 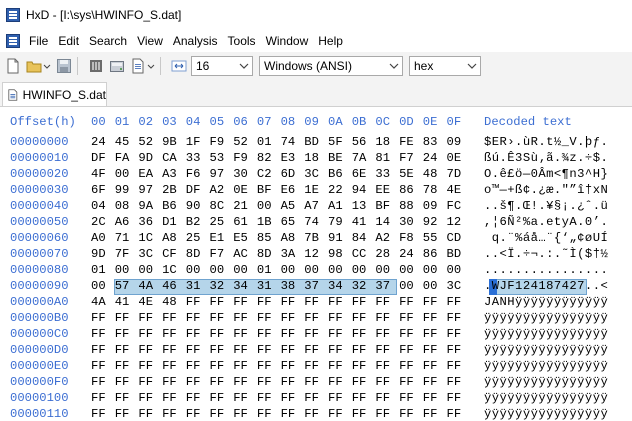 What do you see at coordinates (314, 286) in the screenshot?
I see `hex-byte: 37` at bounding box center [314, 286].